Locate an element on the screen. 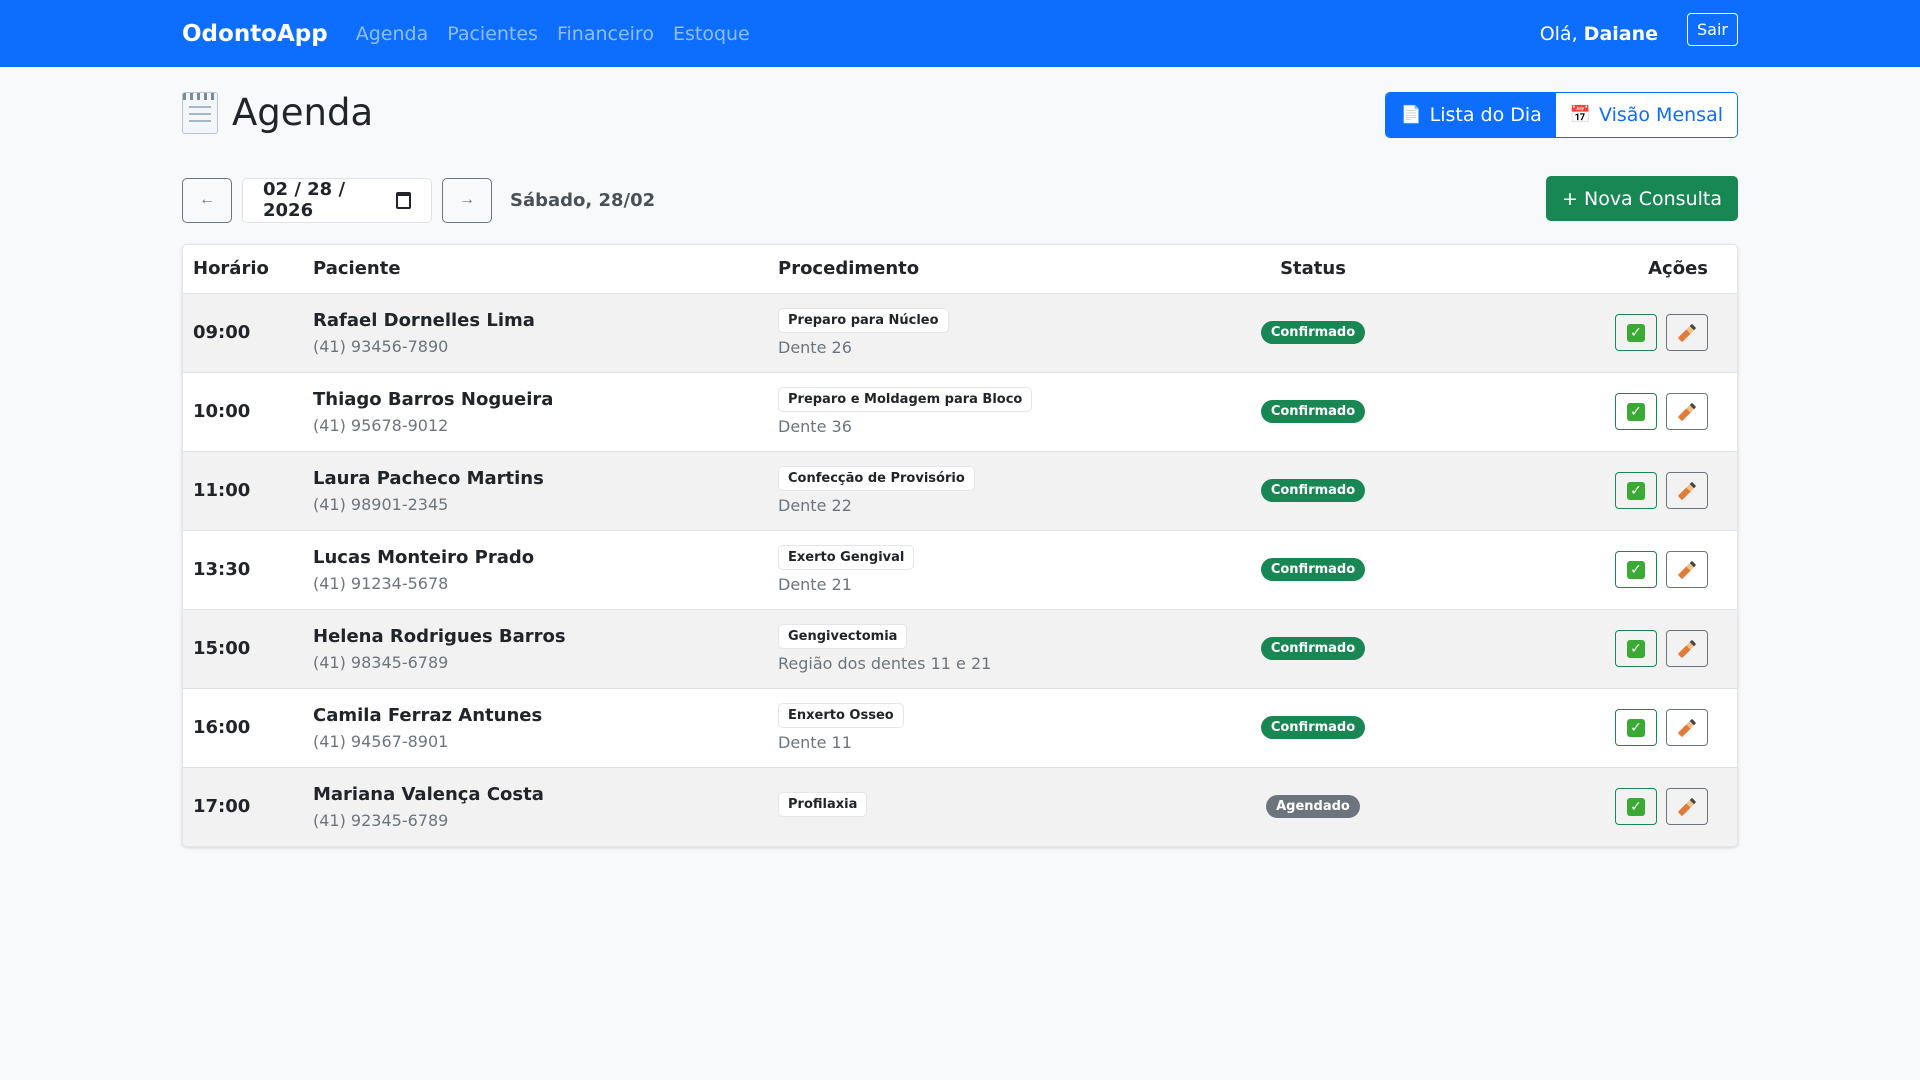 This screenshot has width=1920, height=1080. procedure-cell: Confecção de Provisório Dente 22 is located at coordinates (988, 491).